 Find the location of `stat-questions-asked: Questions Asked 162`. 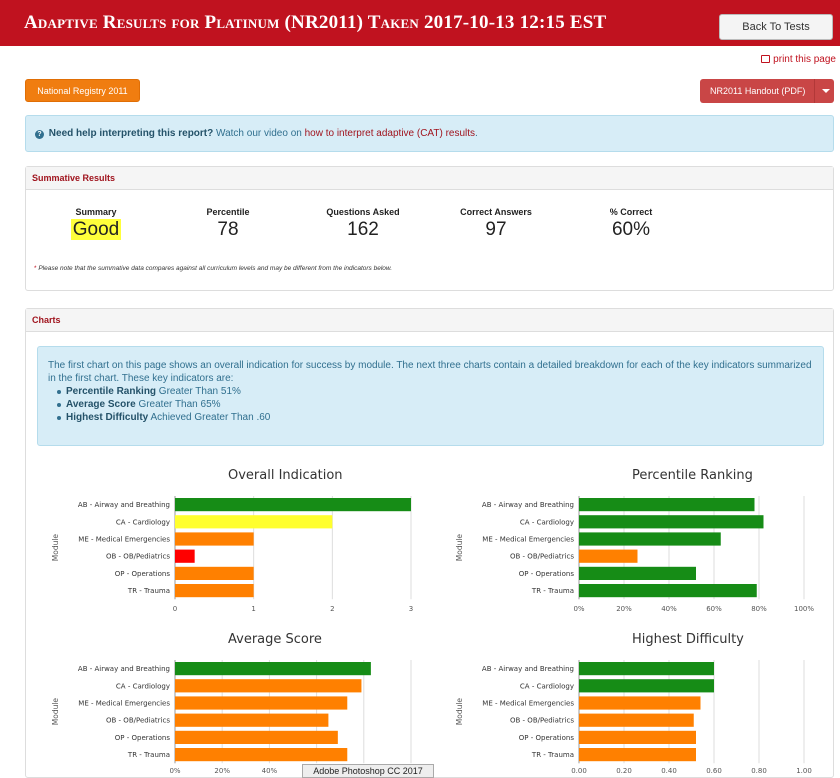

stat-questions-asked: Questions Asked 162 is located at coordinates (363, 224).